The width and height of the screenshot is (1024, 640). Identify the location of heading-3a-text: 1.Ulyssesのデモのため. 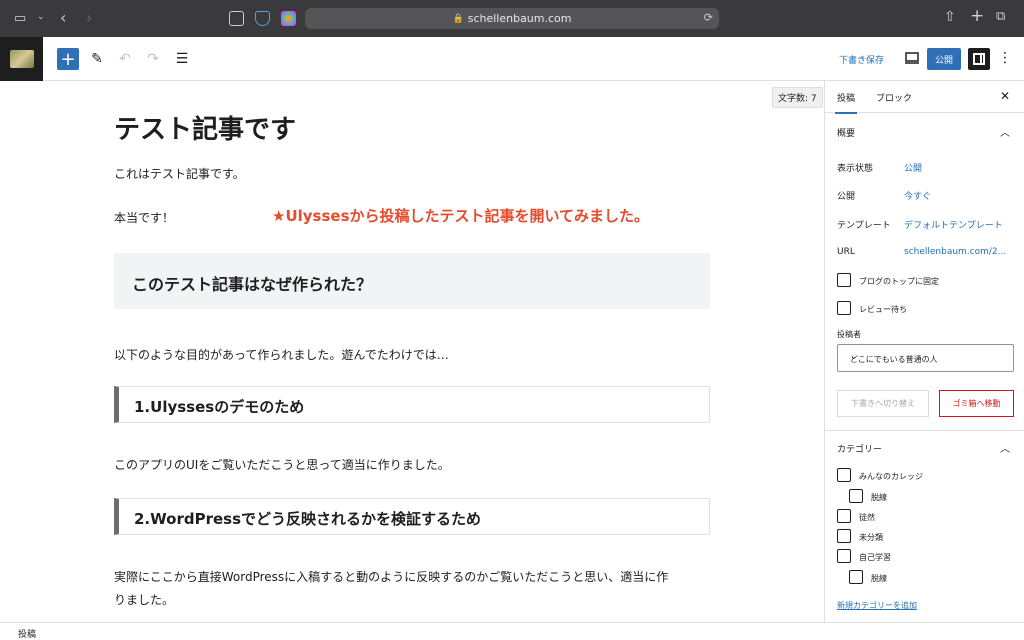
(219, 407).